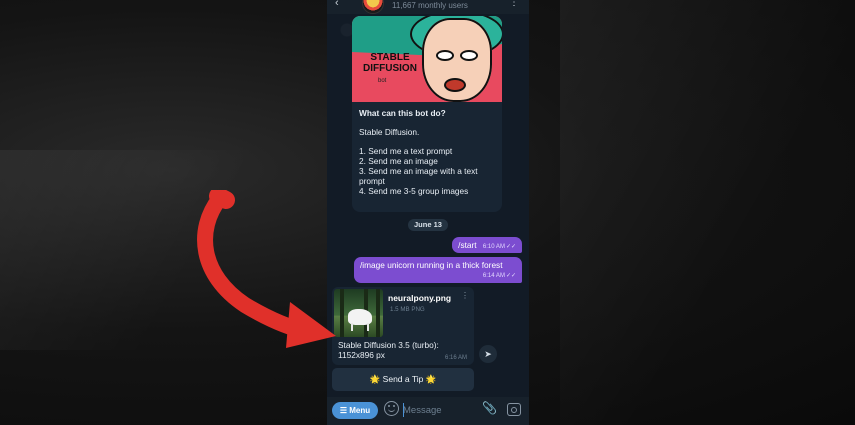 Image resolution: width=855 pixels, height=425 pixels. Describe the element at coordinates (402, 113) in the screenshot. I see `intro-title: What can this bot do?` at that location.